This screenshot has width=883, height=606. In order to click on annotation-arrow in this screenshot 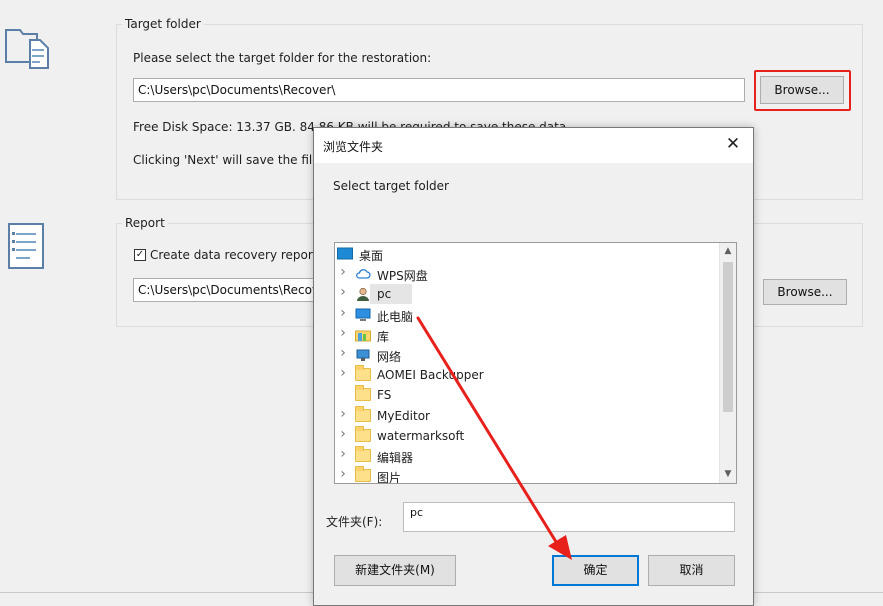, I will do `click(494, 438)`.